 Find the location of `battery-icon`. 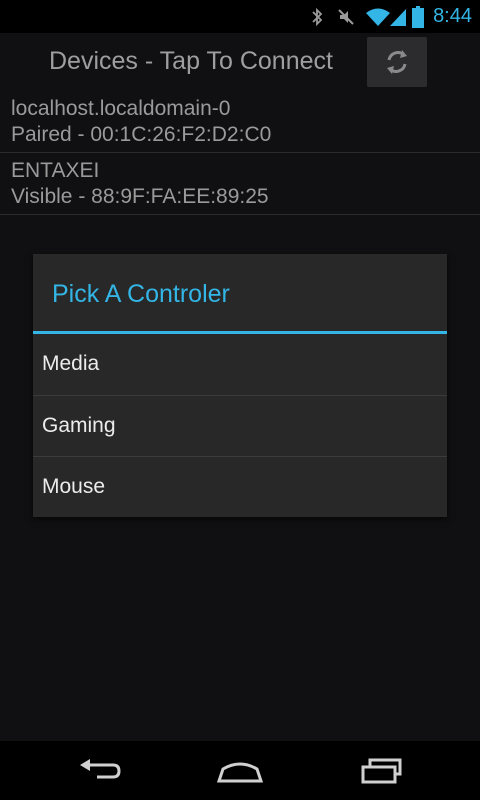

battery-icon is located at coordinates (418, 16).